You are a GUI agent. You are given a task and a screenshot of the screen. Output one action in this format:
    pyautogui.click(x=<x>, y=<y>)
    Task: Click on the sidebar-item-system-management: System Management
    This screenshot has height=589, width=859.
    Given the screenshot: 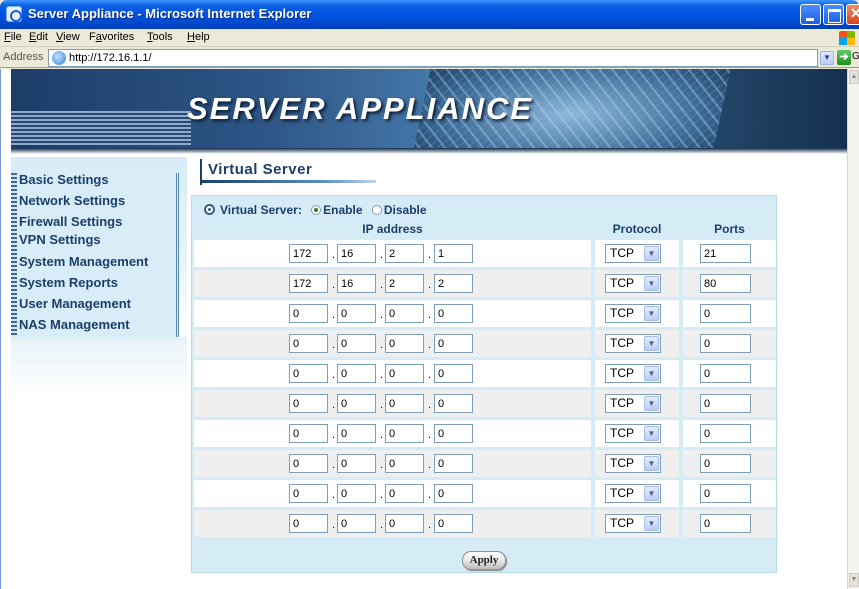 What is the action you would take?
    pyautogui.click(x=101, y=261)
    